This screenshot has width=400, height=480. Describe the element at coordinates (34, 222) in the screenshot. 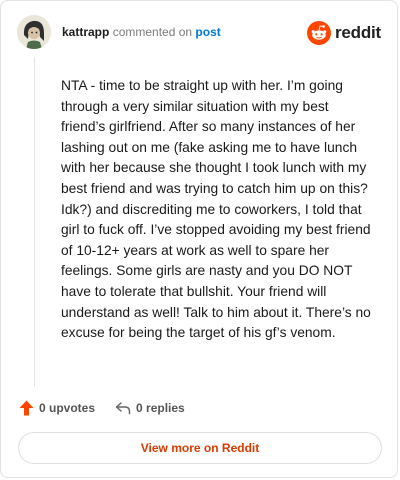

I see `thread-line` at that location.